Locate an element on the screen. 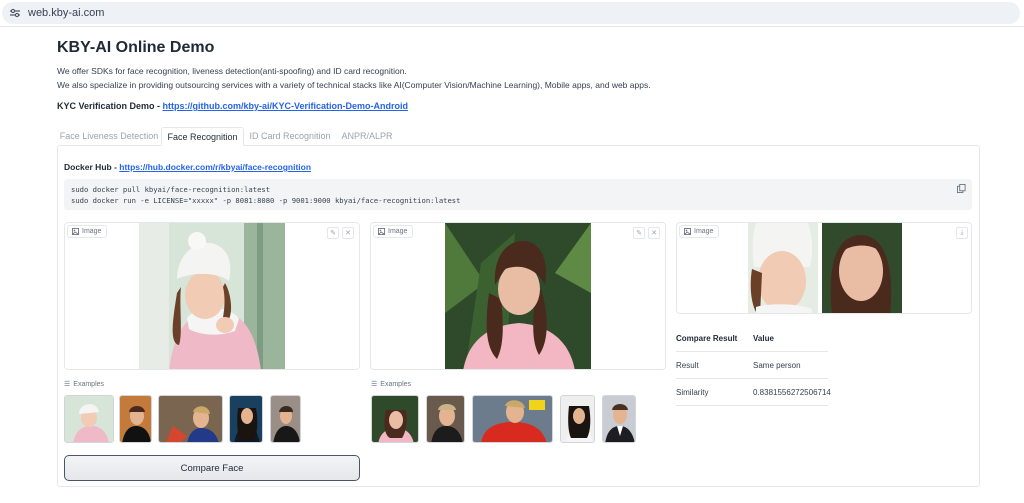  examples-header-1: ☰ Examples is located at coordinates (84, 384).